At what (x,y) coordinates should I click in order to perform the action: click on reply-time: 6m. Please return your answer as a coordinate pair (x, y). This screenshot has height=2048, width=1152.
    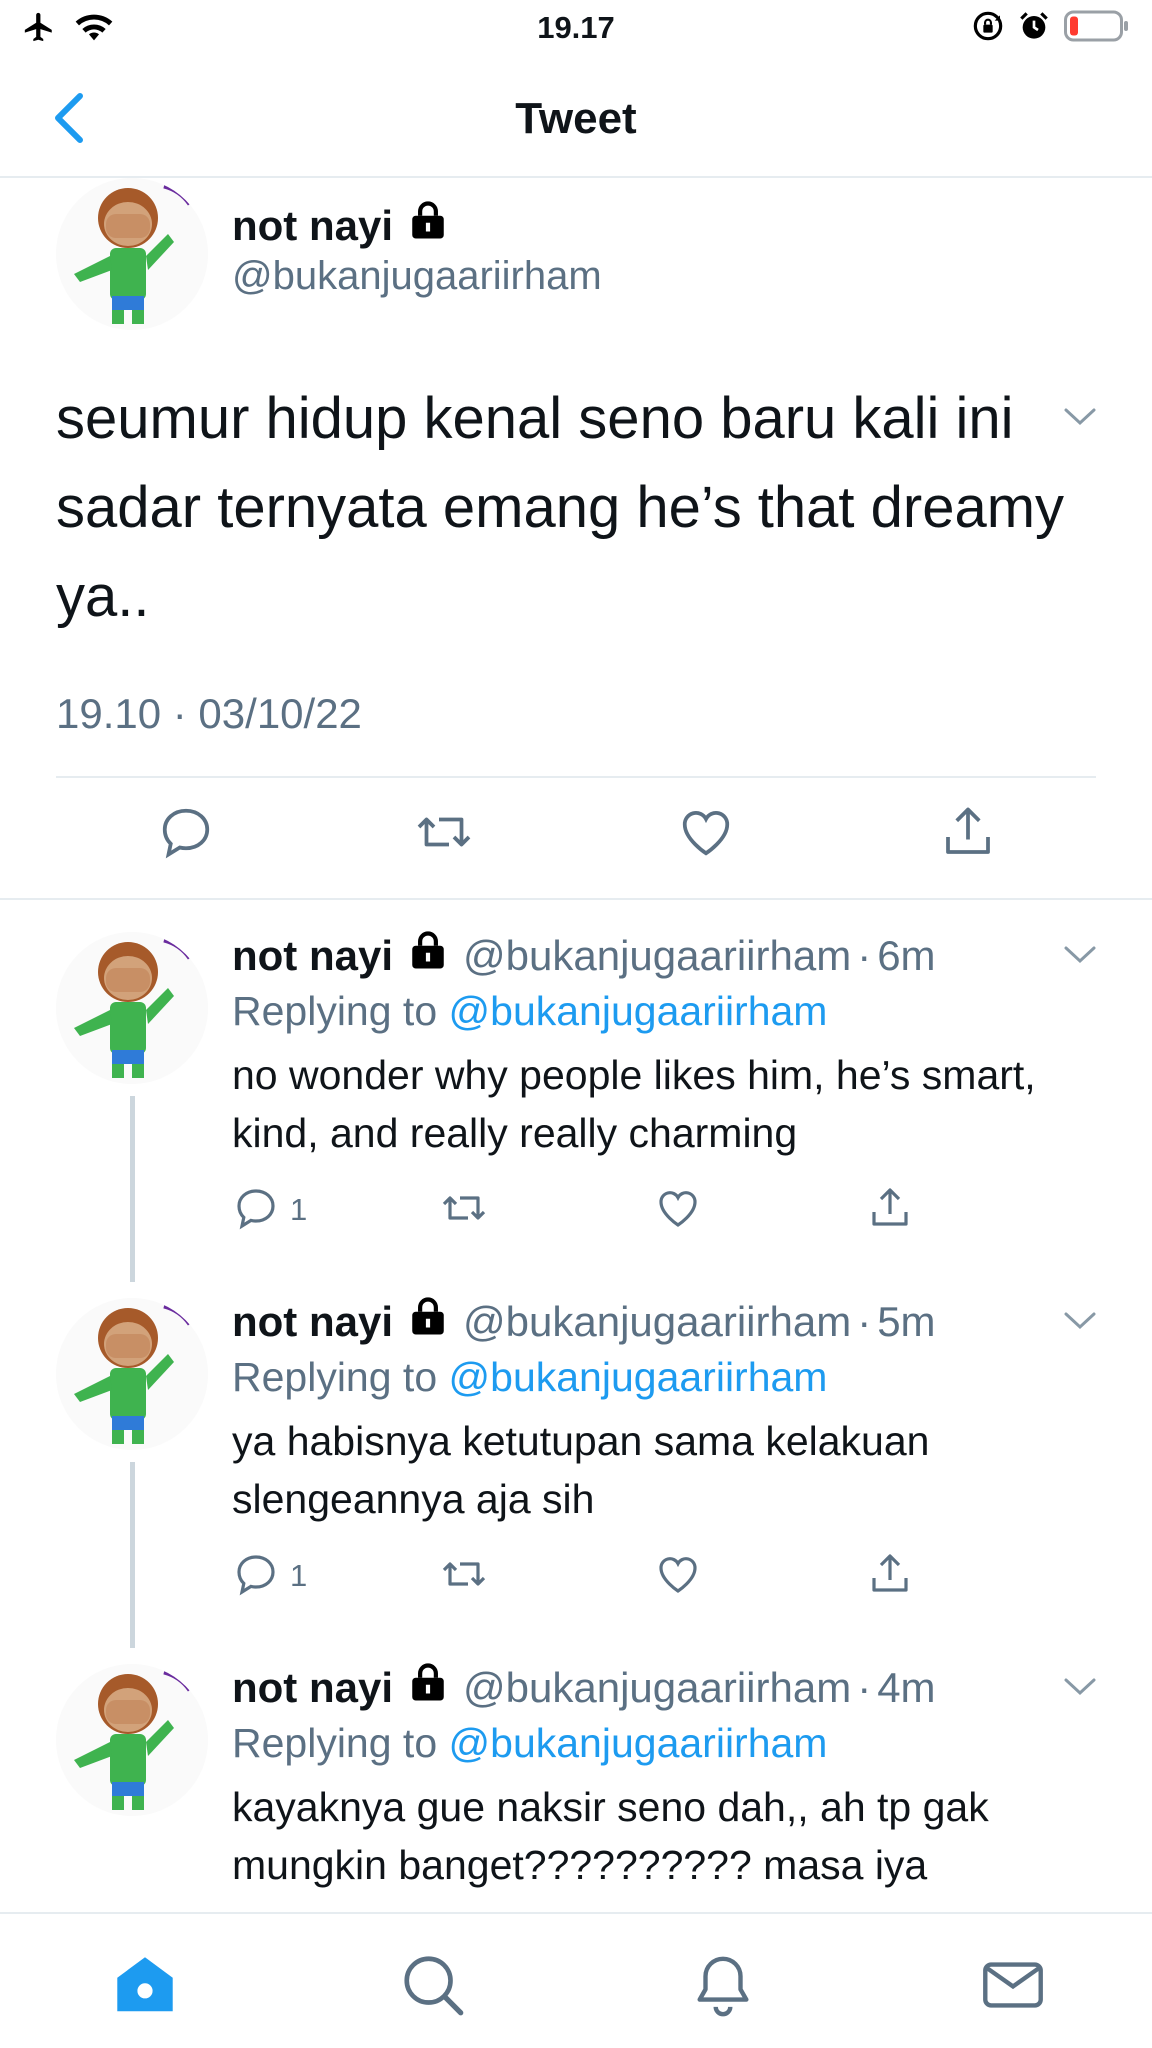
    Looking at the image, I should click on (906, 955).